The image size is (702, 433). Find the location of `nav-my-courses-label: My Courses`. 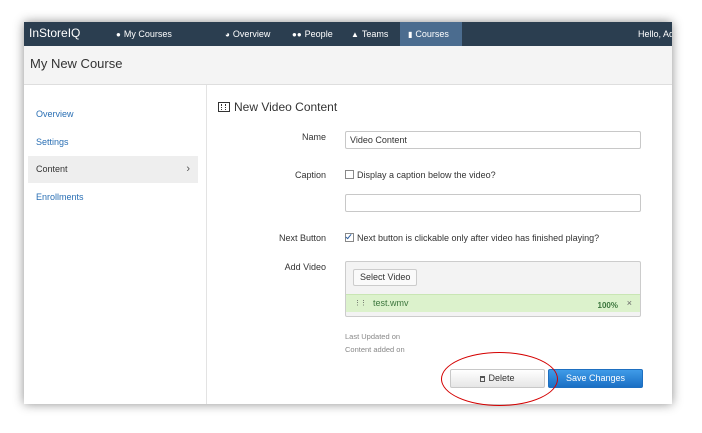

nav-my-courses-label: My Courses is located at coordinates (147, 34).